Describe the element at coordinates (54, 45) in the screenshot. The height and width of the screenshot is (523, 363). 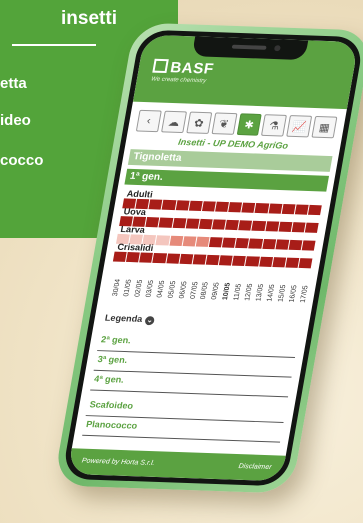
I see `promo-divider` at that location.